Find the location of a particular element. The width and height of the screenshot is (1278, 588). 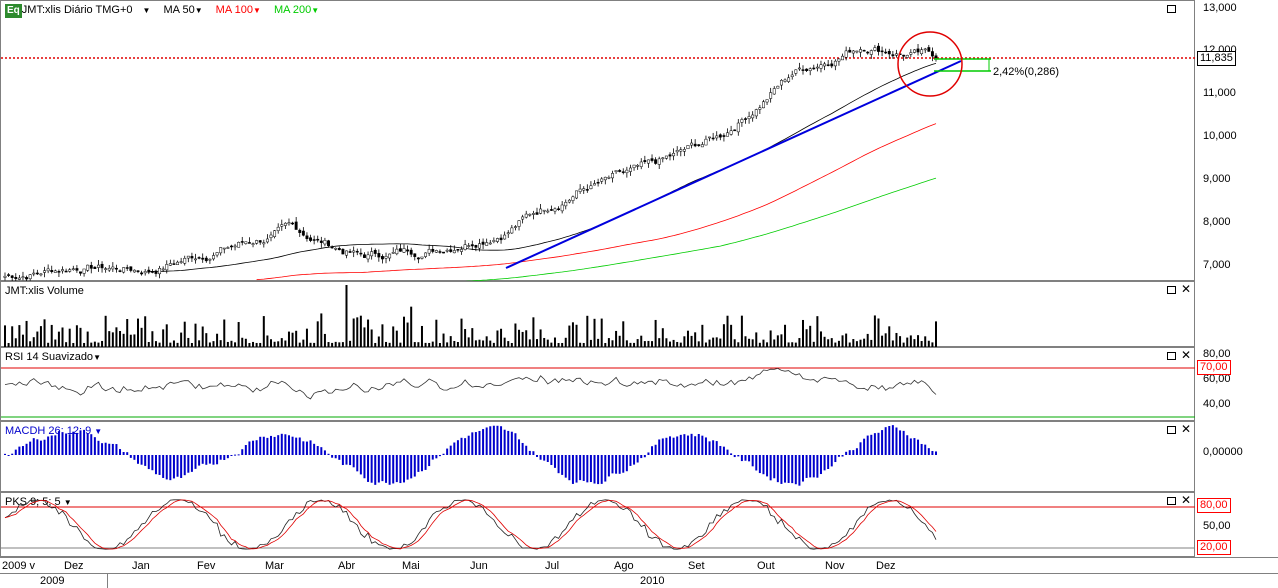

ytick: 40,00 is located at coordinates (1217, 404).